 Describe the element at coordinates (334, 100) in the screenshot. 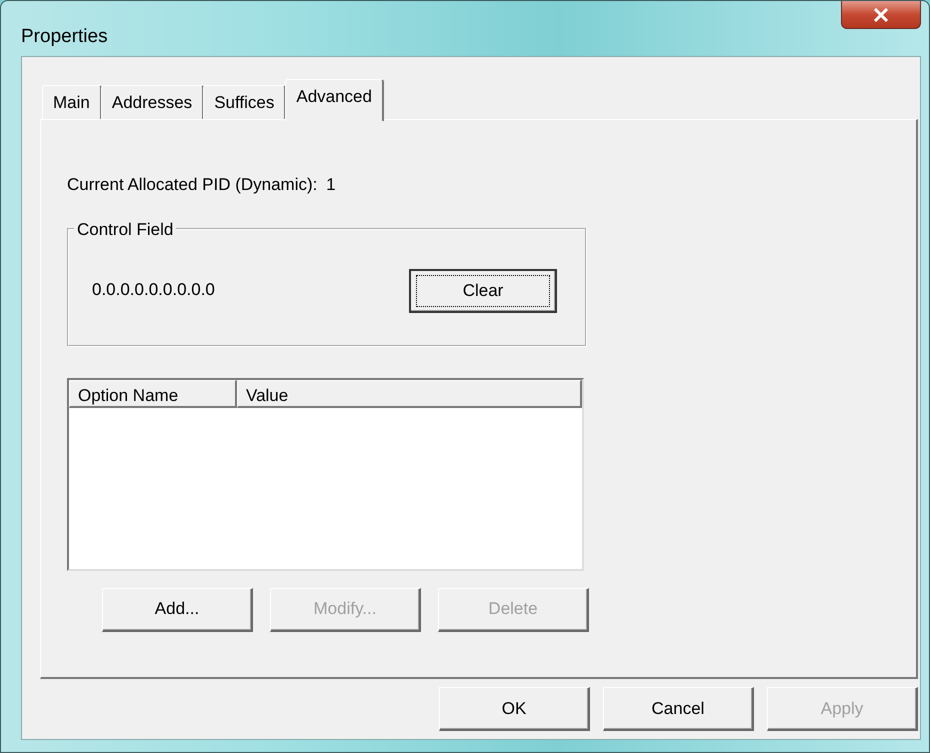

I see `tab: Advanced` at that location.